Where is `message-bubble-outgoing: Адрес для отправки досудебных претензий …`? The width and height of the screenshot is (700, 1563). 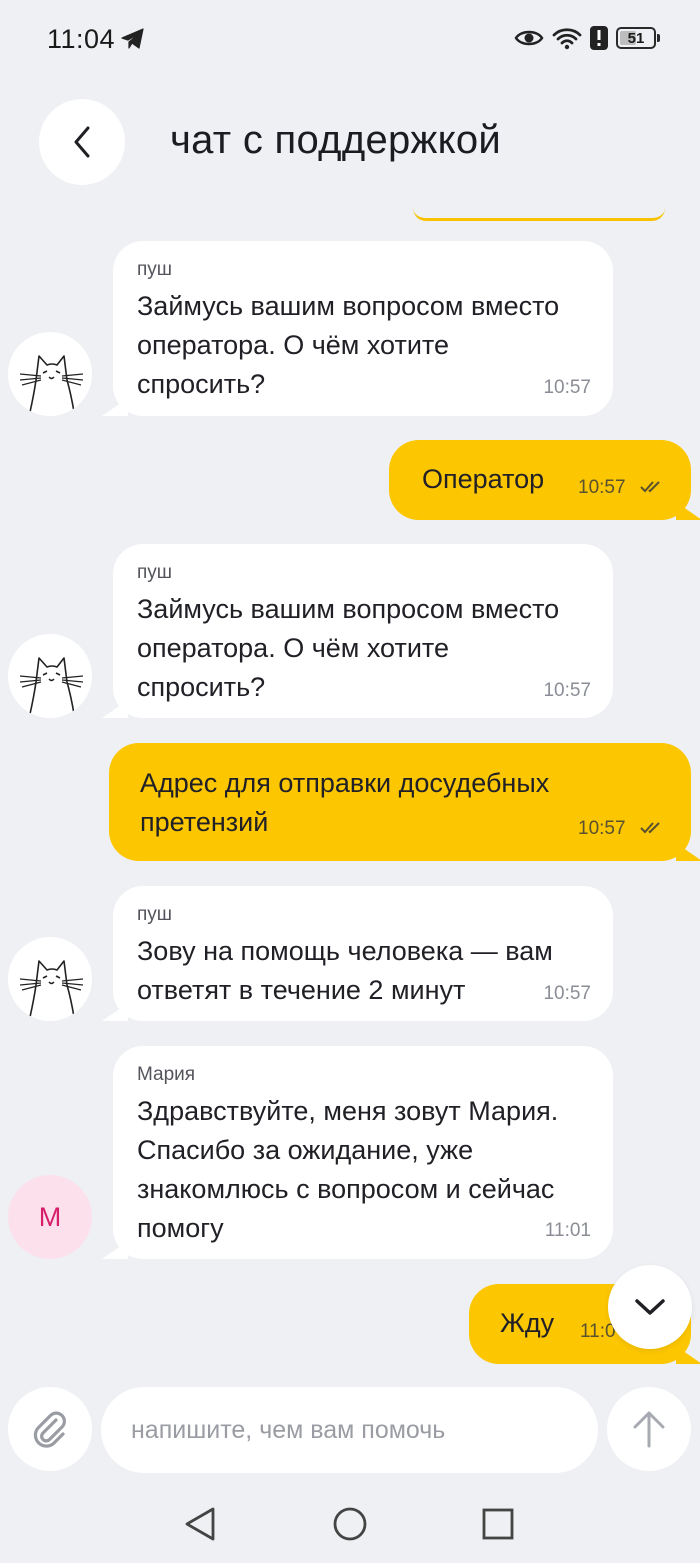
message-bubble-outgoing: Адрес для отправки досудебных претензий … is located at coordinates (404, 802).